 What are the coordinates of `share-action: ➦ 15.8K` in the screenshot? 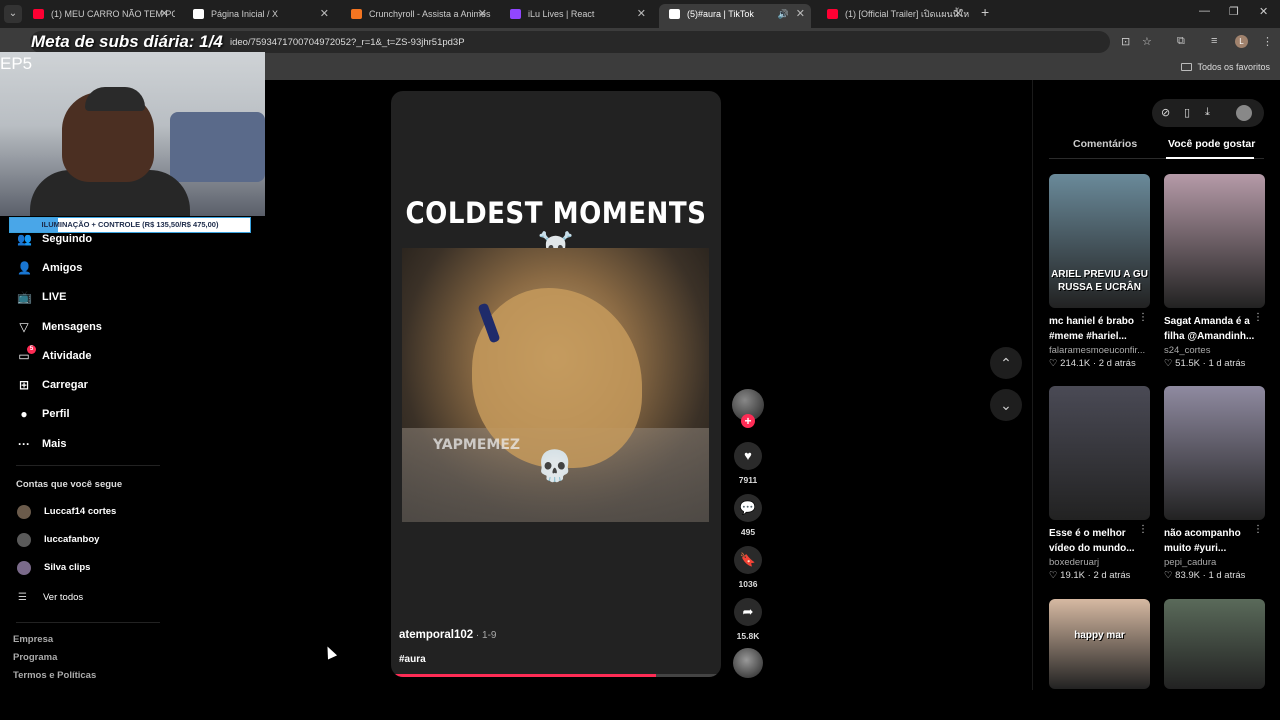 It's located at (748, 619).